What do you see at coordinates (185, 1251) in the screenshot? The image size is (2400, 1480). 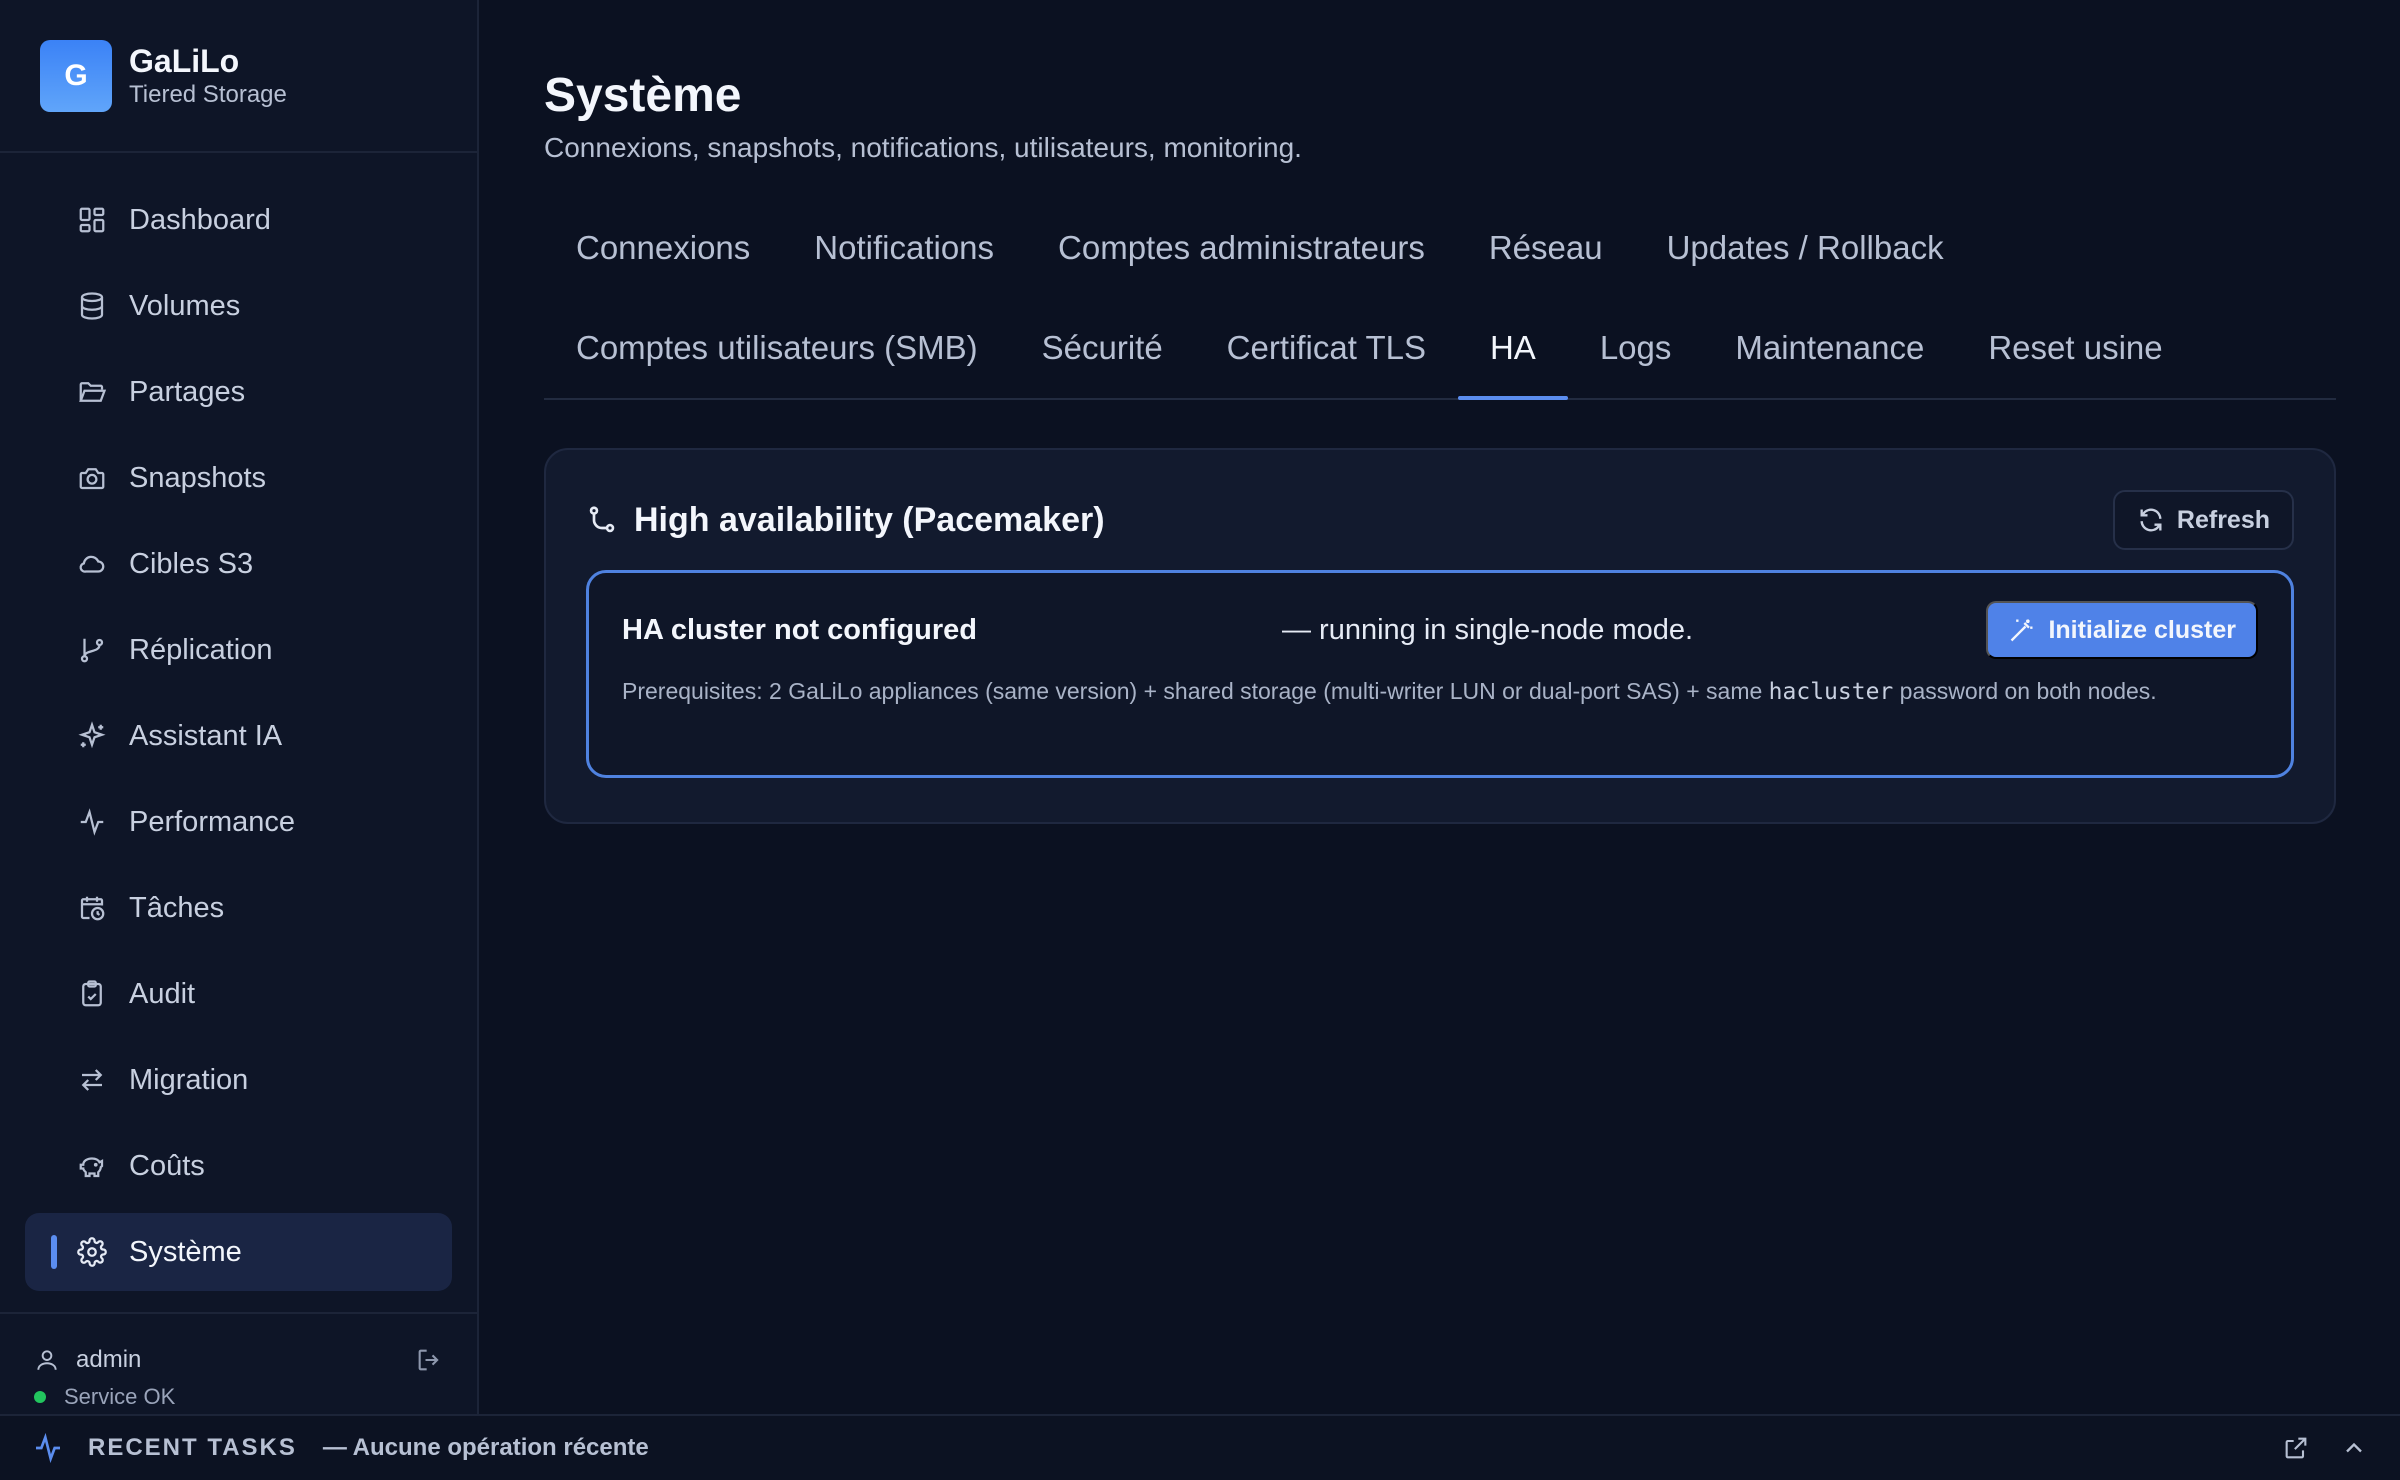 I see `sidebar-item-label: Système` at bounding box center [185, 1251].